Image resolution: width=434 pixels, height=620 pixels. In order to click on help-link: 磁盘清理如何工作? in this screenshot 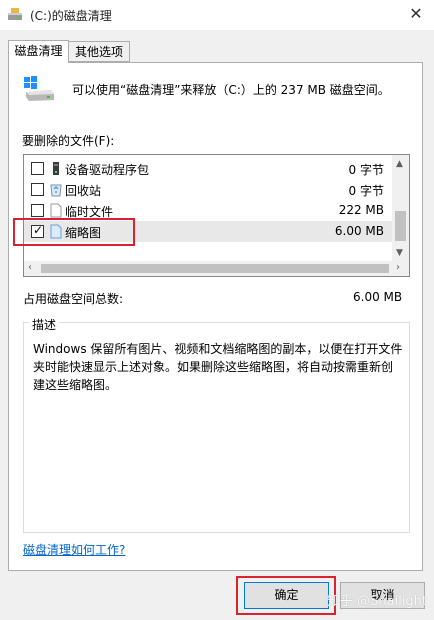, I will do `click(74, 549)`.